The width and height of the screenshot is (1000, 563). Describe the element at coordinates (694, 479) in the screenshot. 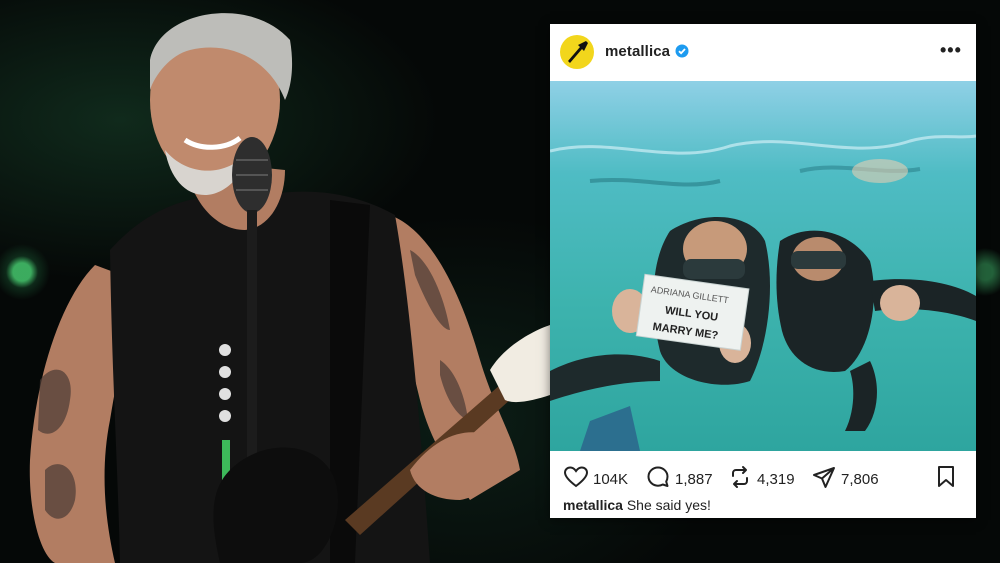

I see `comments-count: 1,887` at that location.